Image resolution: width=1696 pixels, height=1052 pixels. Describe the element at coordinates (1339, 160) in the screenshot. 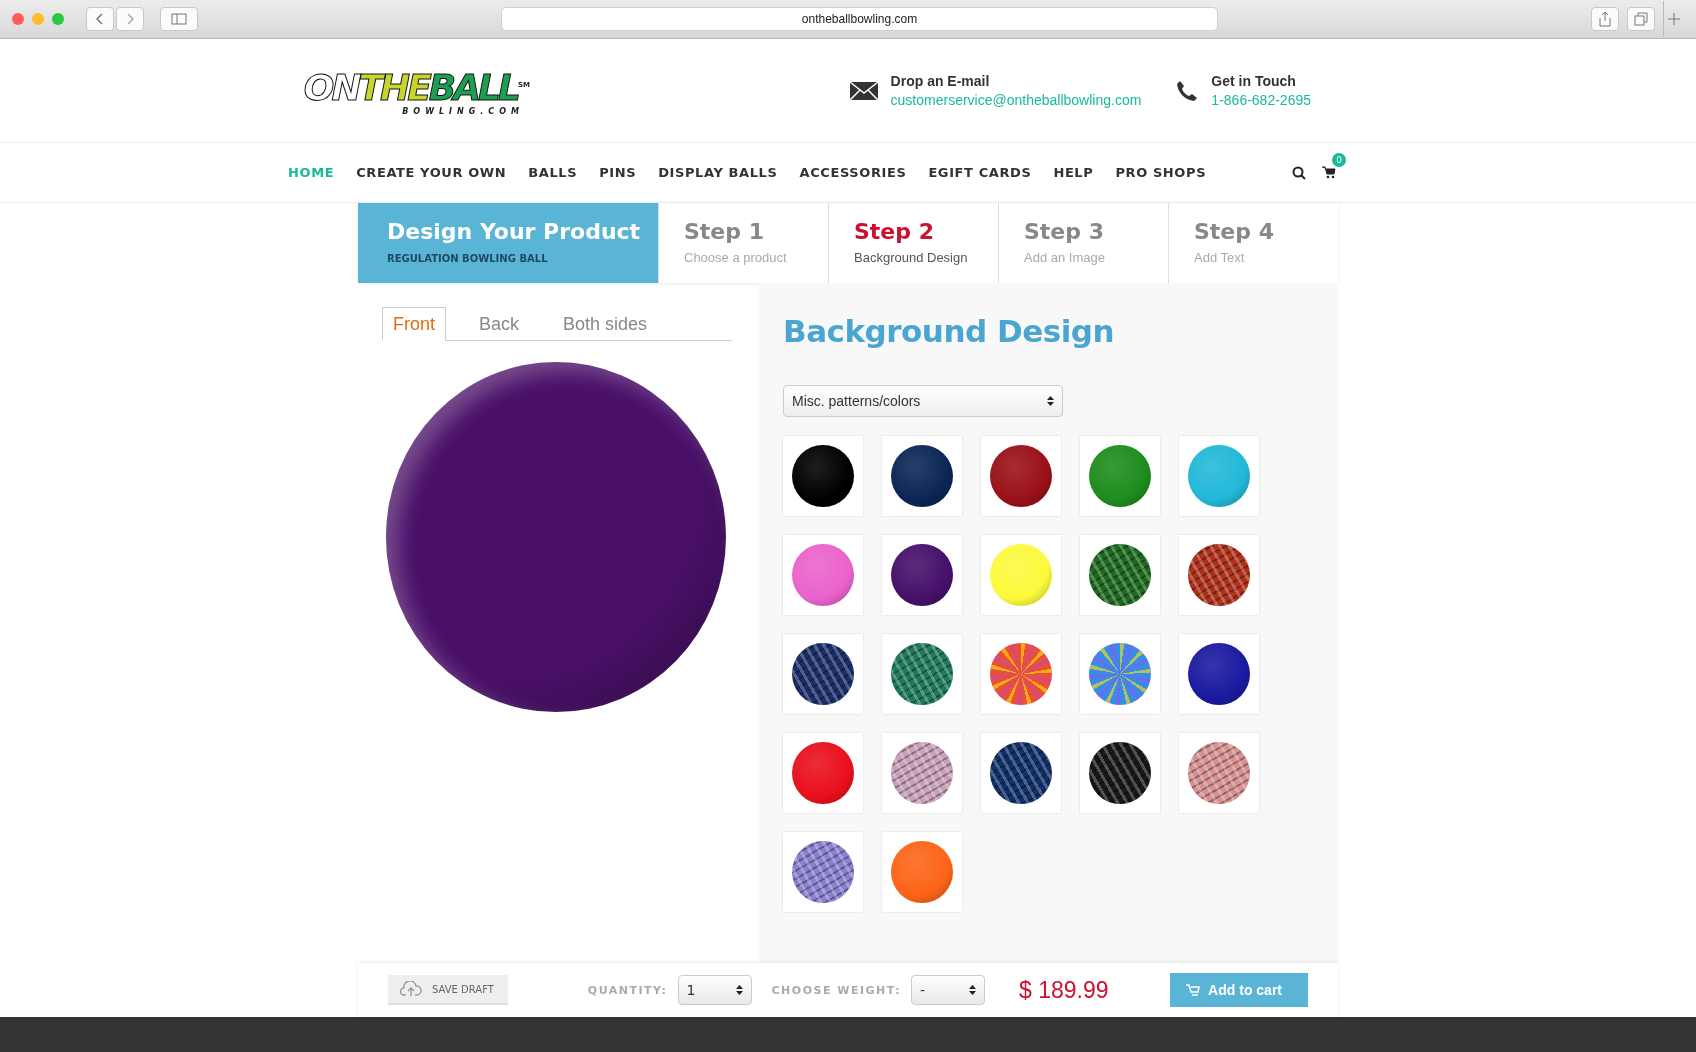

I see `cart-count-badge: 0` at that location.